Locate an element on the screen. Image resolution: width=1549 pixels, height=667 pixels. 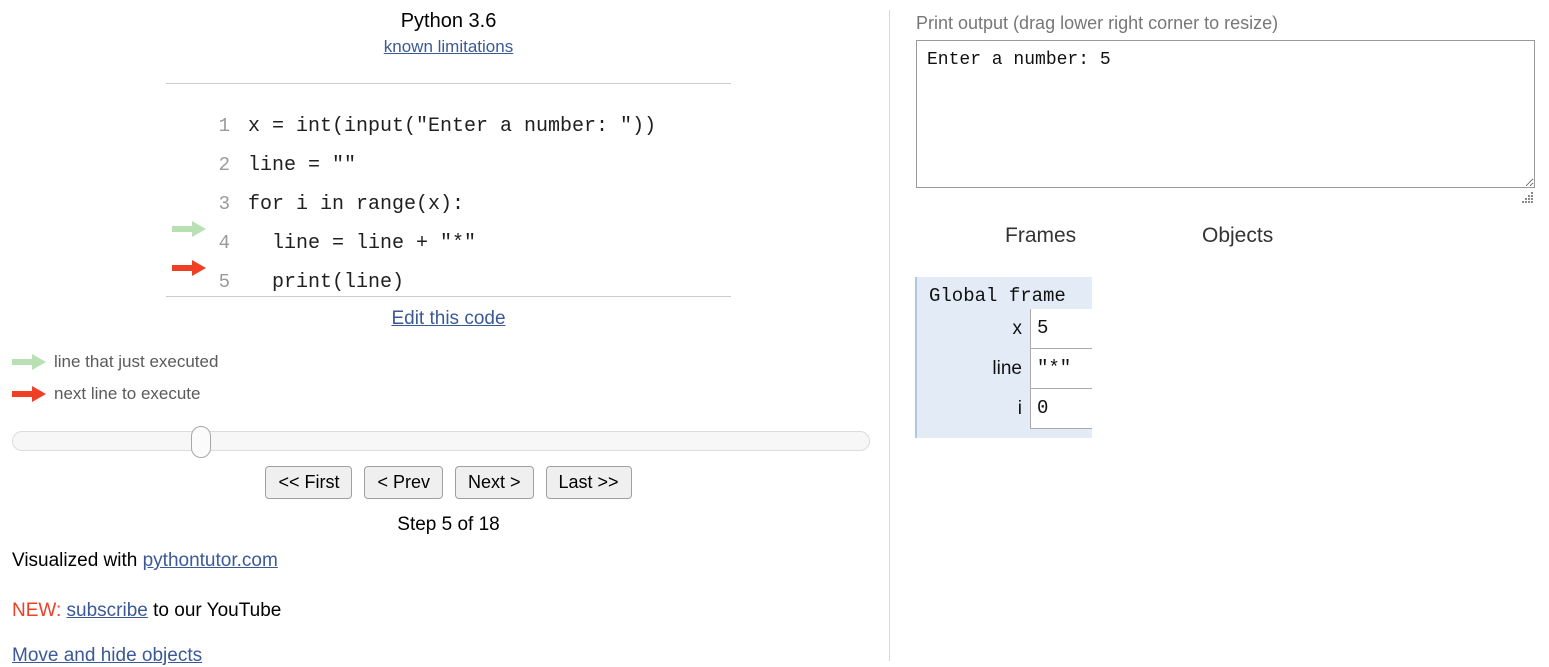
pythontutor-link: pythontutor.com is located at coordinates (210, 560).